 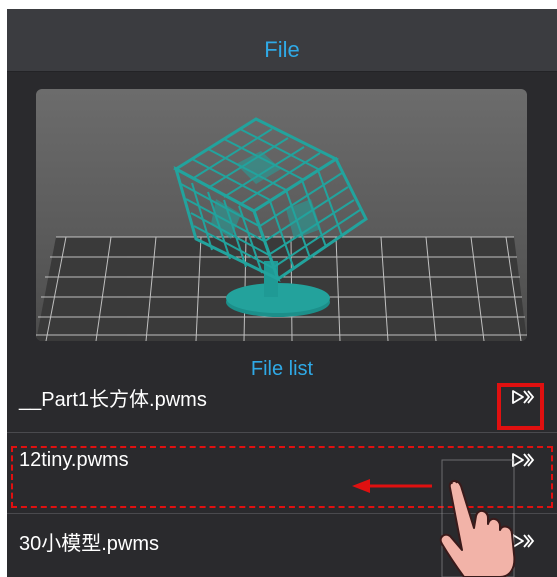 I want to click on header-bar: File, so click(x=282, y=40).